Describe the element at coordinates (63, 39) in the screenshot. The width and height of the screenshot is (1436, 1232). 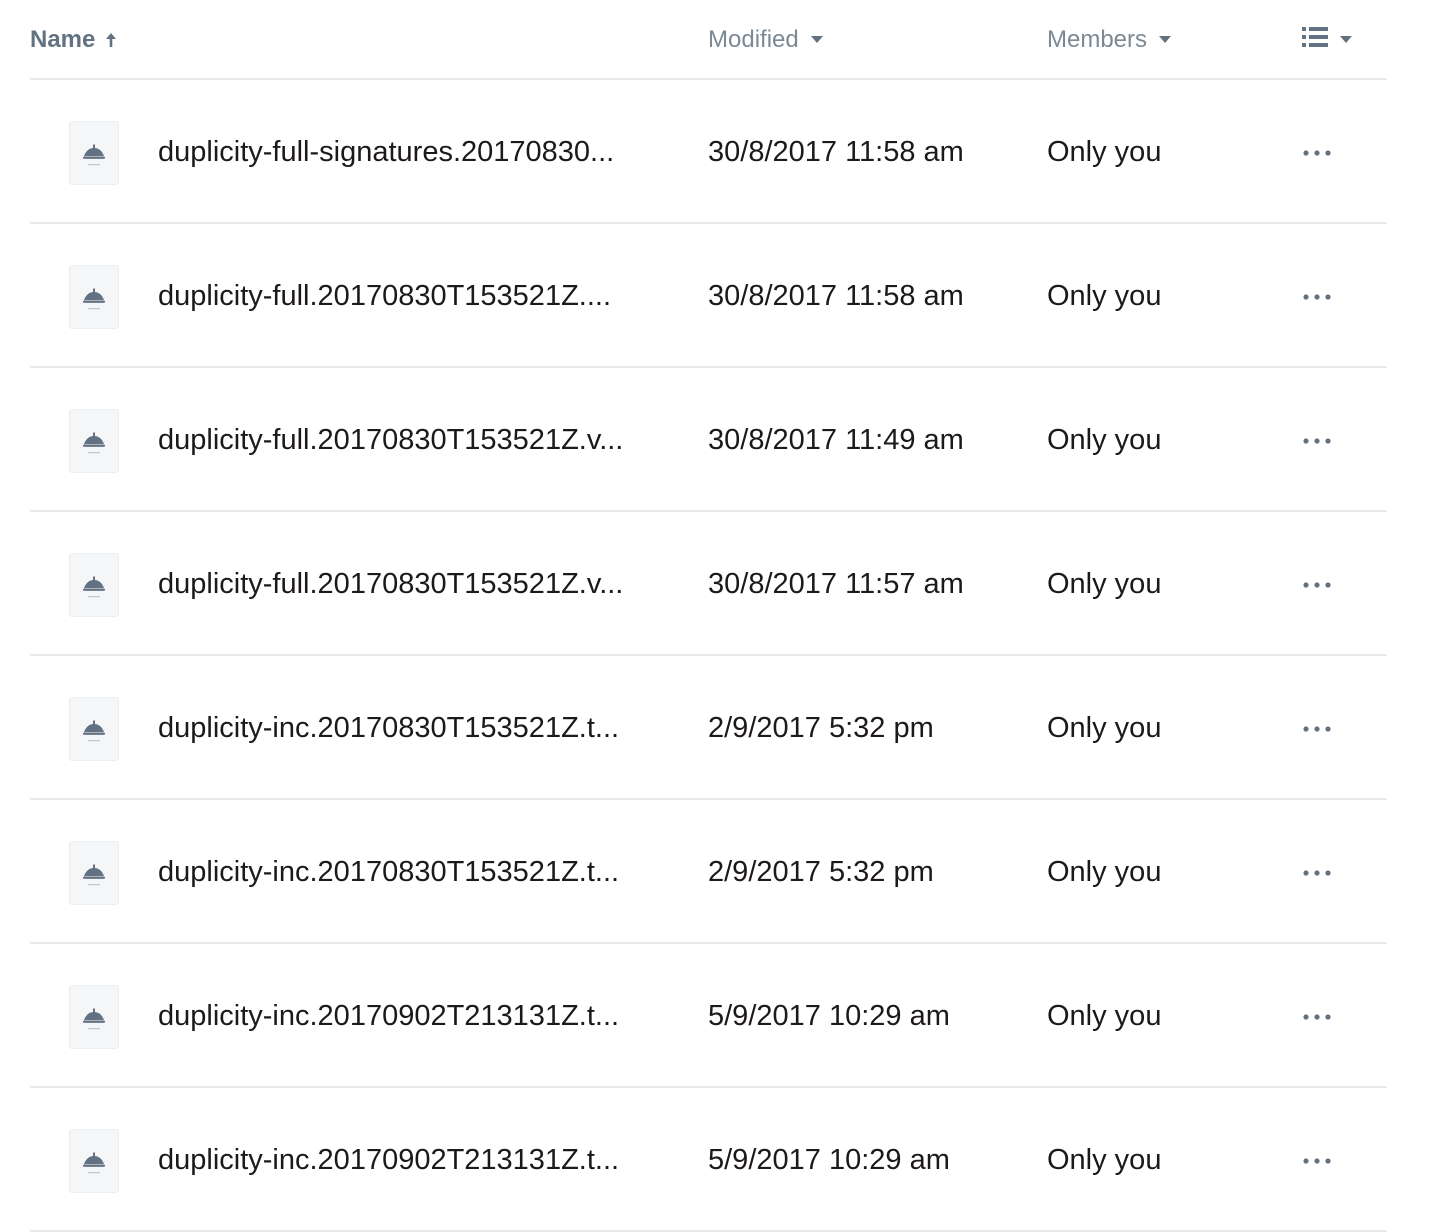
I see `column-header-name-label: Name` at that location.